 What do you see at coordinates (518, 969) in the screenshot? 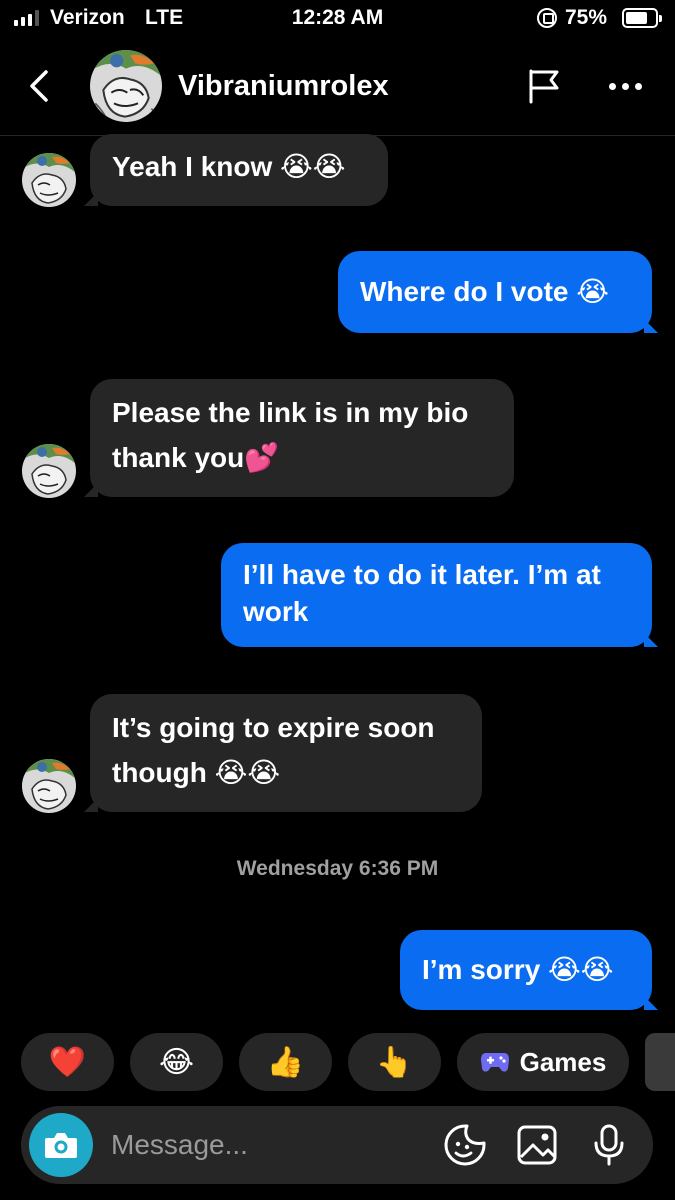
I see `message-text: I’m sorry 😭😭` at bounding box center [518, 969].